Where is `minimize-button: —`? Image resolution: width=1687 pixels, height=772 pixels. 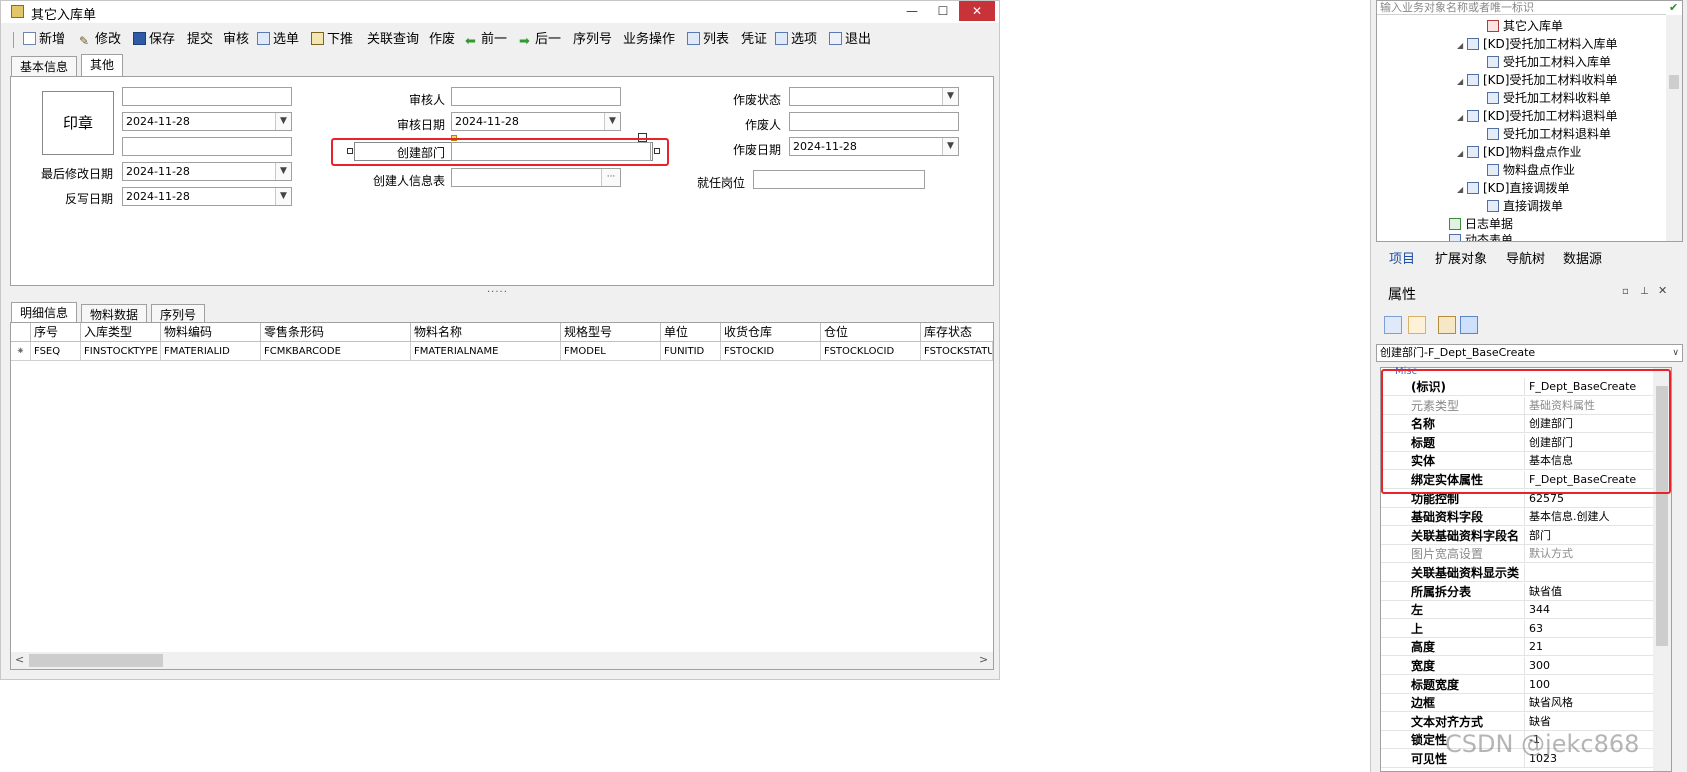
minimize-button: — is located at coordinates (912, 11).